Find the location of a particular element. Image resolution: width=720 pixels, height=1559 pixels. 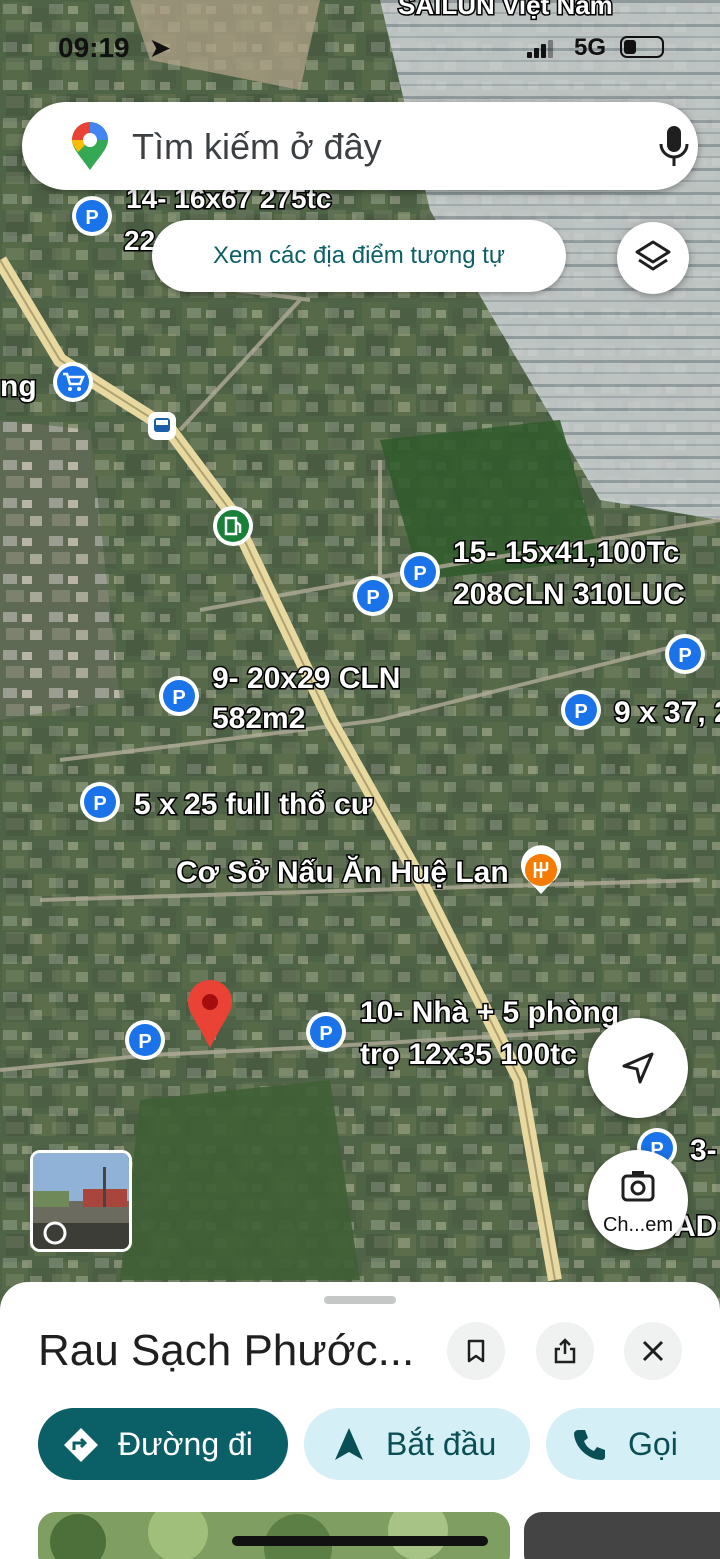

map-label: 15- 15x41,100Tc is located at coordinates (566, 552).